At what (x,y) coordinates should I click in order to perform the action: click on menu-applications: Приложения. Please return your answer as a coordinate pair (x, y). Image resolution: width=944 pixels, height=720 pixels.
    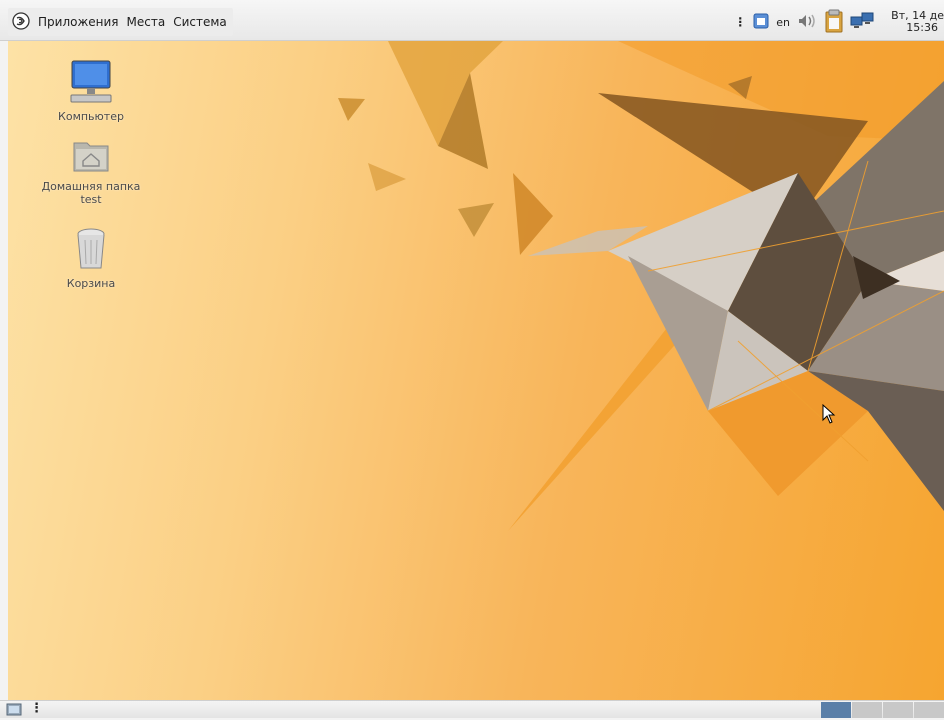
    Looking at the image, I should click on (78, 22).